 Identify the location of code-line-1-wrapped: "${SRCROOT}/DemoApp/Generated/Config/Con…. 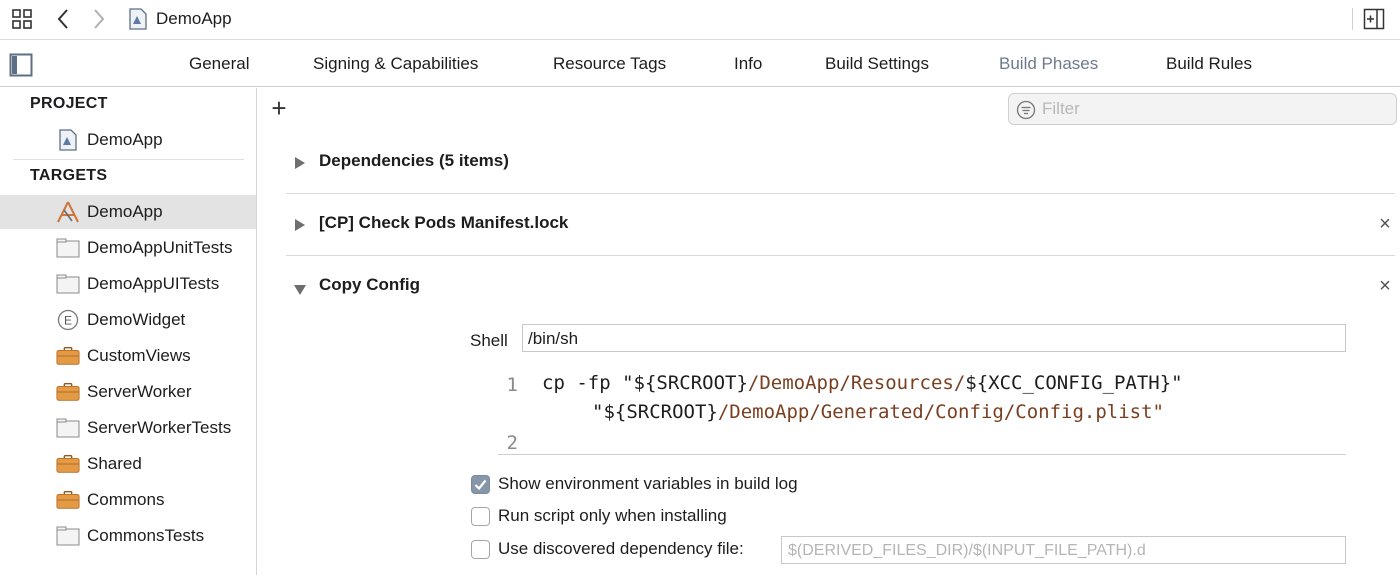
(878, 412).